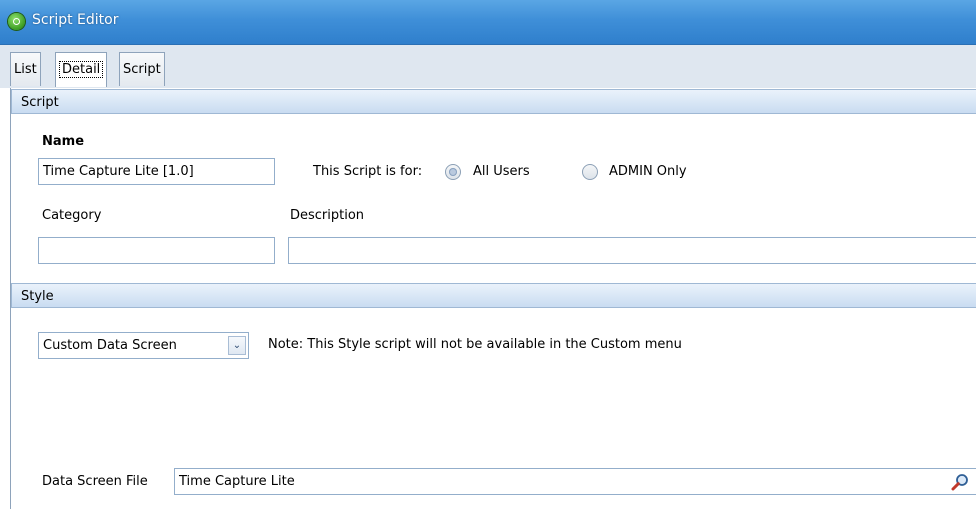 The width and height of the screenshot is (976, 509). What do you see at coordinates (63, 141) in the screenshot?
I see `name-label: Name` at bounding box center [63, 141].